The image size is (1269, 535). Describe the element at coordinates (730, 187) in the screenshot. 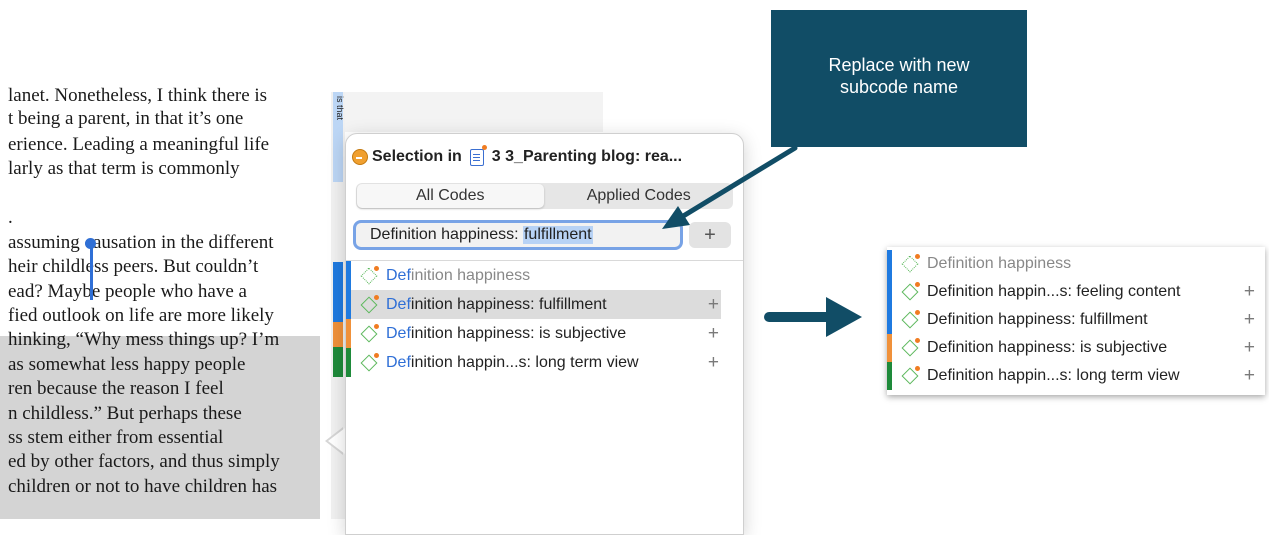

I see `callout-pointer-arrow` at that location.